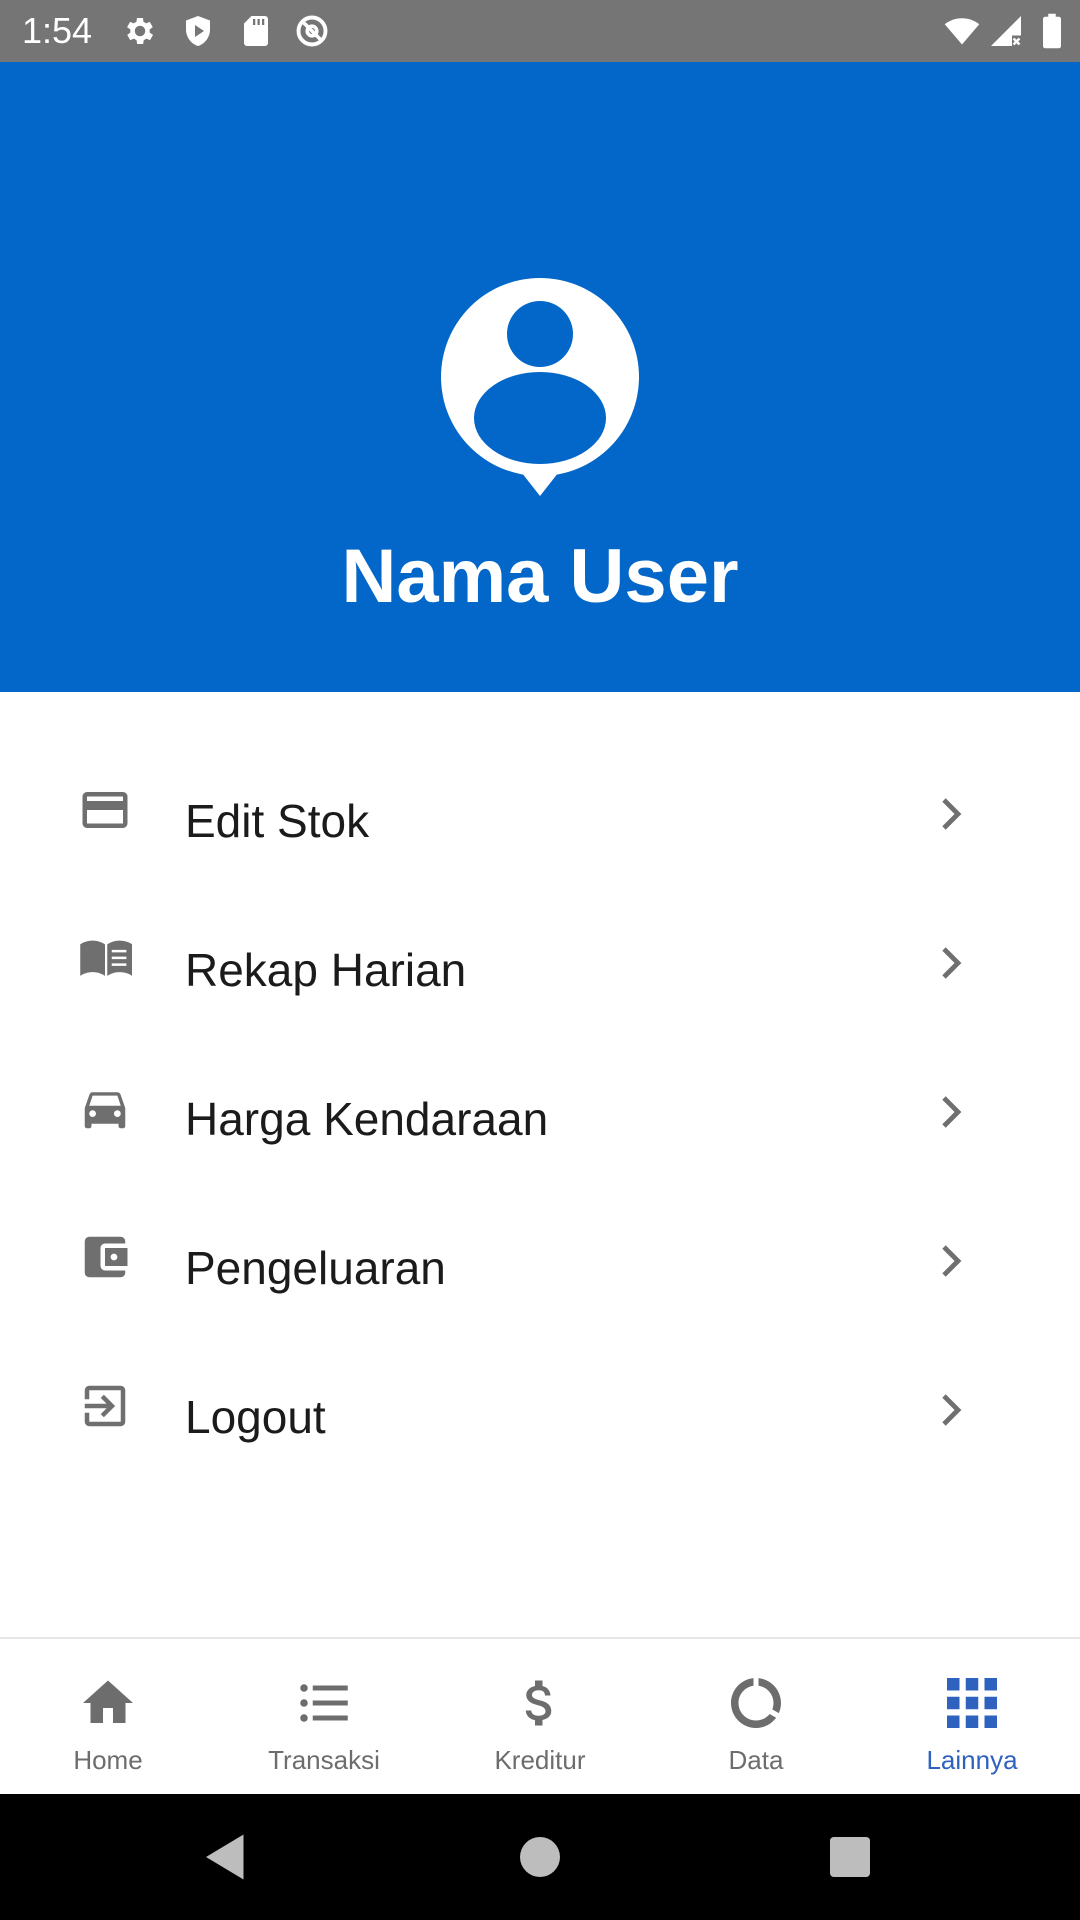 This screenshot has height=1920, width=1080. What do you see at coordinates (326, 970) in the screenshot?
I see `menu-item-label: Rekap Harian` at bounding box center [326, 970].